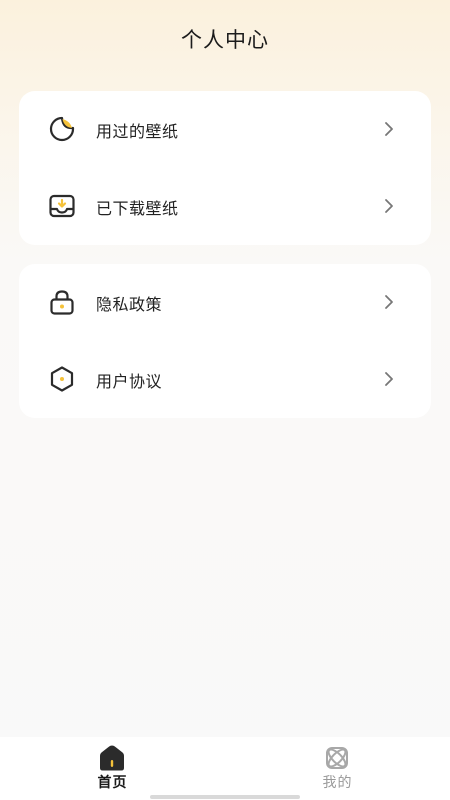 This screenshot has width=450, height=800. What do you see at coordinates (225, 379) in the screenshot?
I see `menu-item-user-agreement: 用户协议` at bounding box center [225, 379].